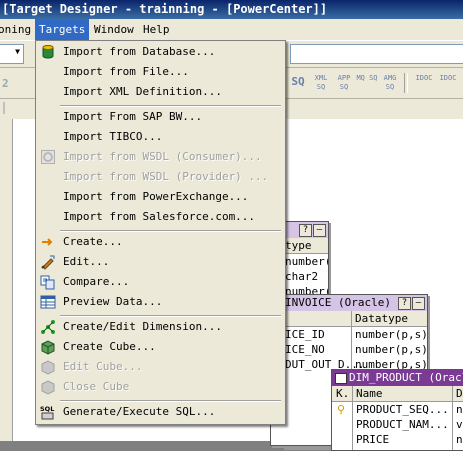  I want to click on mq-sq-icon: MQ SQ, so click(367, 85).